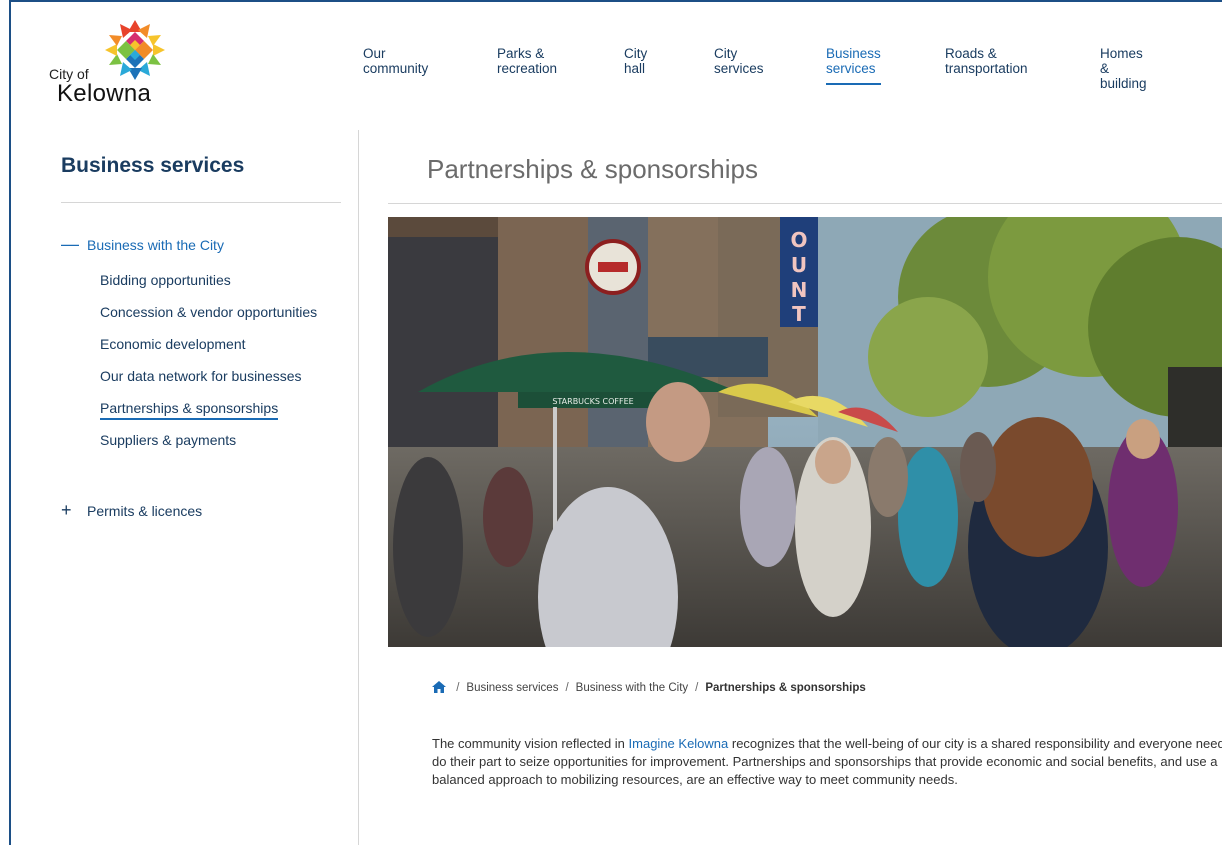 The height and width of the screenshot is (845, 1222). Describe the element at coordinates (635, 61) in the screenshot. I see `nav-city-hall: City hall` at that location.